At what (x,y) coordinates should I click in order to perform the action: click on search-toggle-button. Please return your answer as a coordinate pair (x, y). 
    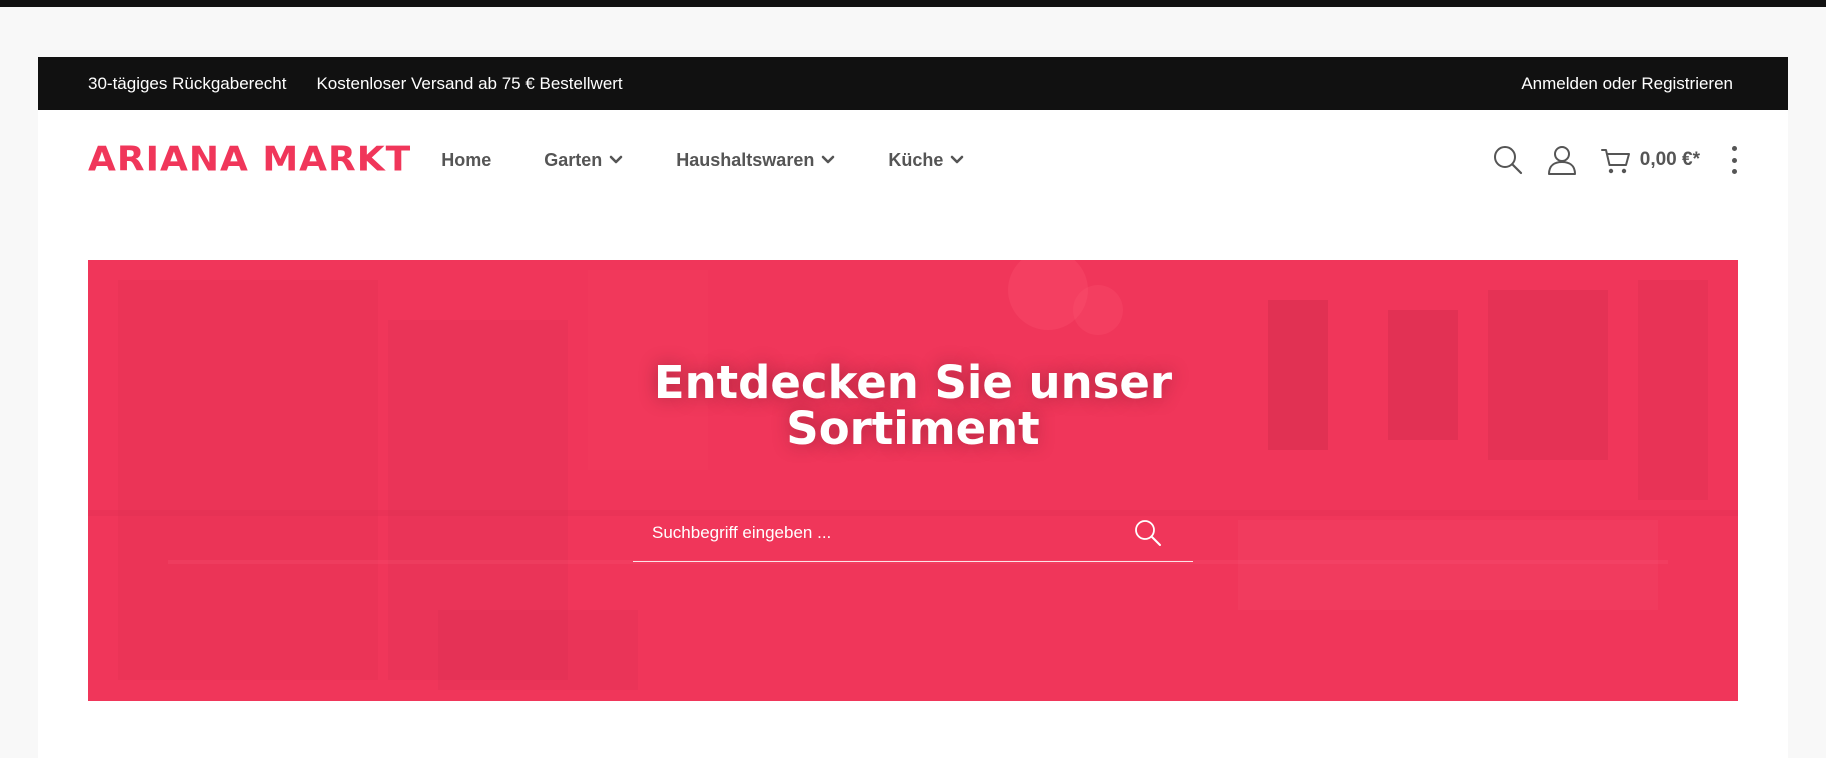
    Looking at the image, I should click on (1508, 160).